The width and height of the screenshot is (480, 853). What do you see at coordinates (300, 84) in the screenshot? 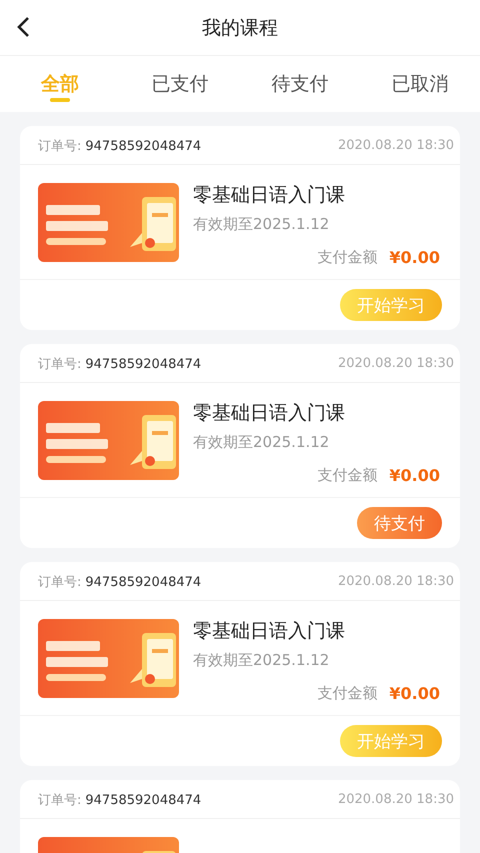
I see `tab: 待支付` at bounding box center [300, 84].